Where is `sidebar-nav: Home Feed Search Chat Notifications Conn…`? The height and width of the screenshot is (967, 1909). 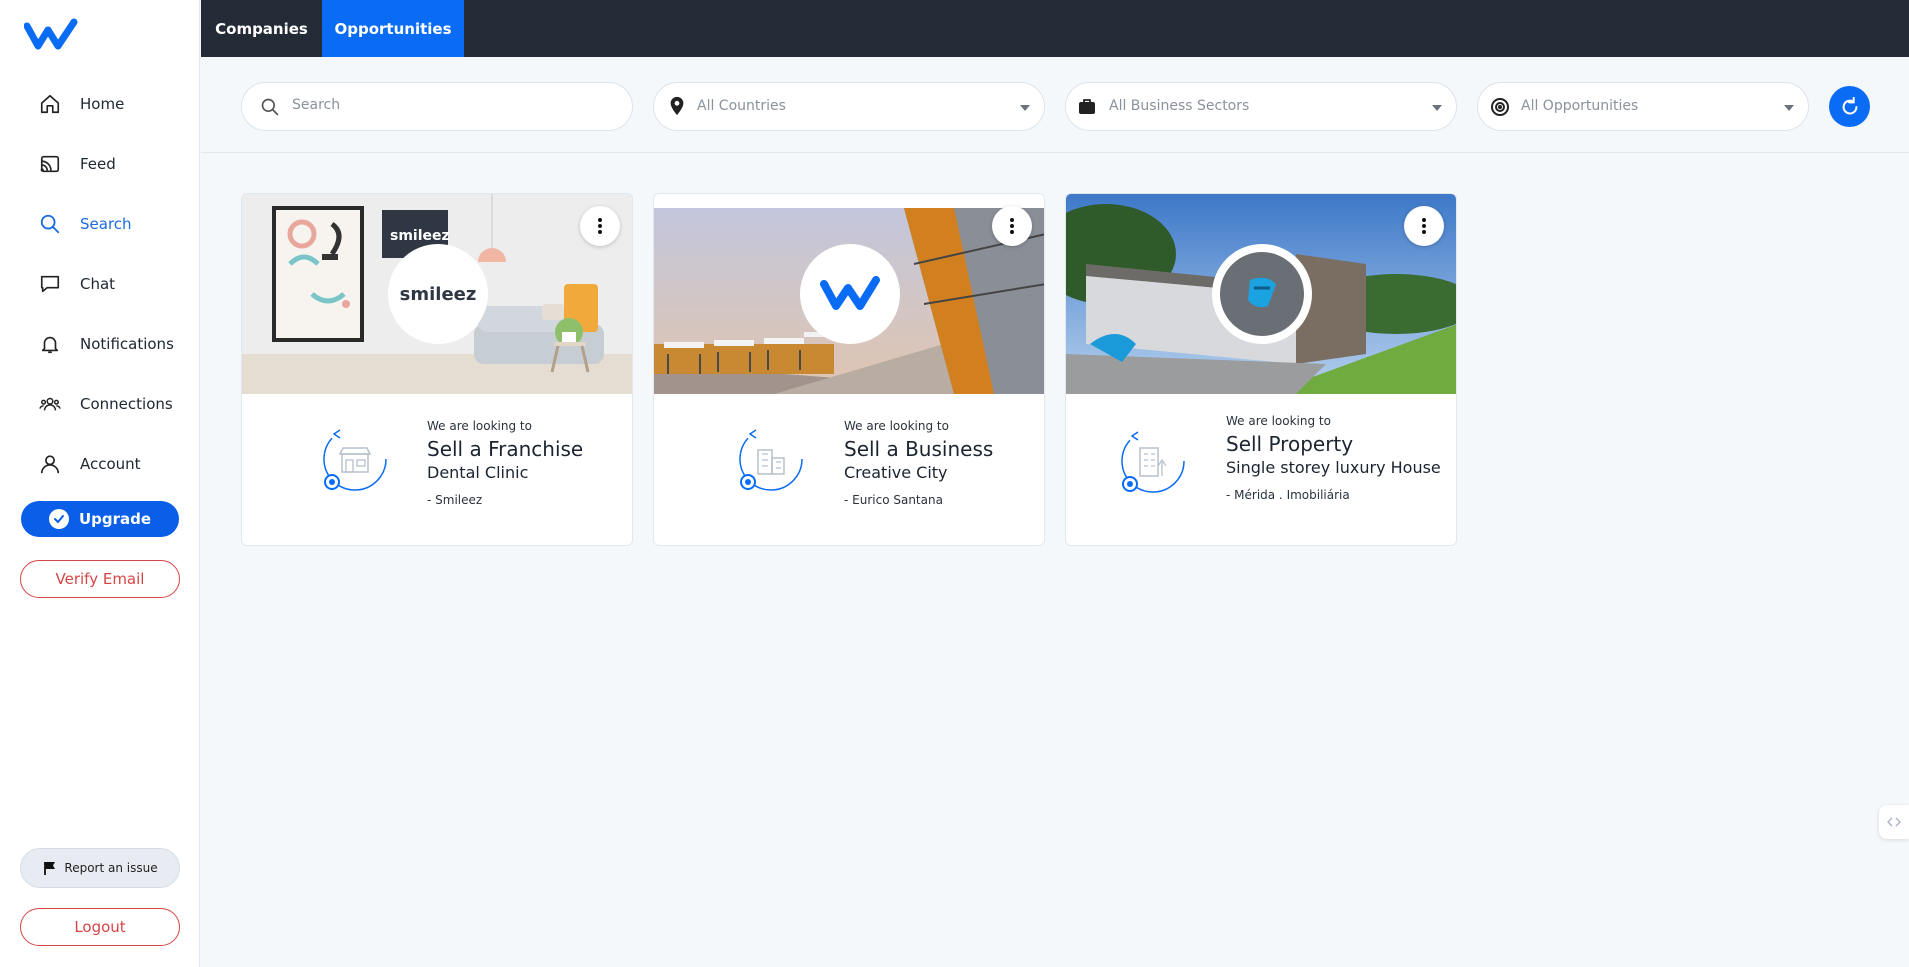
sidebar-nav: Home Feed Search Chat Notifications Conn… is located at coordinates (100, 284).